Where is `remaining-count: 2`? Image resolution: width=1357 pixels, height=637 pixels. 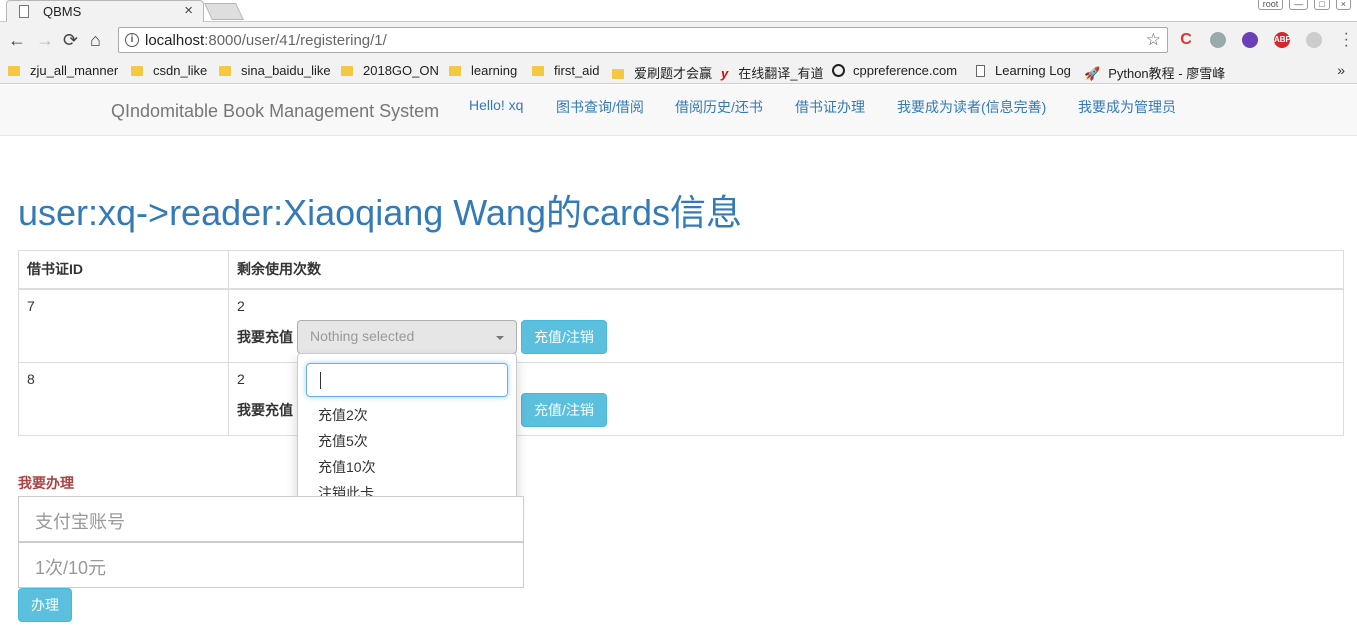
remaining-count: 2 is located at coordinates (241, 305).